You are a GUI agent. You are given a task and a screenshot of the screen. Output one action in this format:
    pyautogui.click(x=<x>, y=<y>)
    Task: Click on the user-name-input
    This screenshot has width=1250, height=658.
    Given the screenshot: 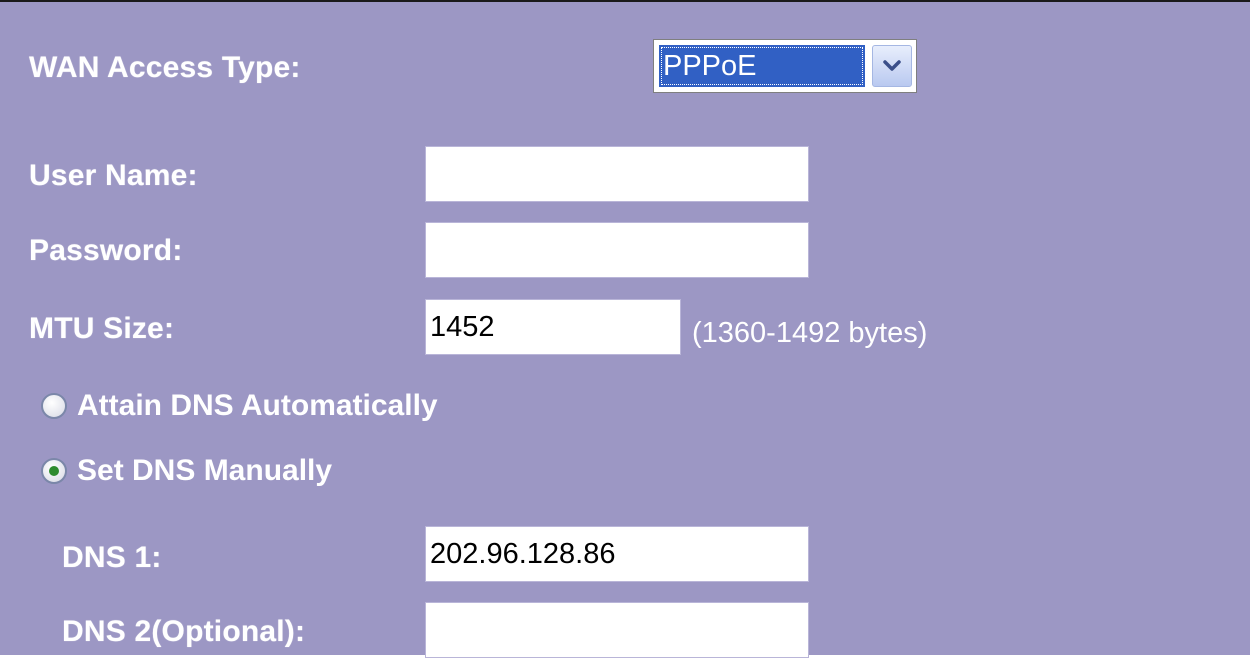 What is the action you would take?
    pyautogui.click(x=617, y=174)
    